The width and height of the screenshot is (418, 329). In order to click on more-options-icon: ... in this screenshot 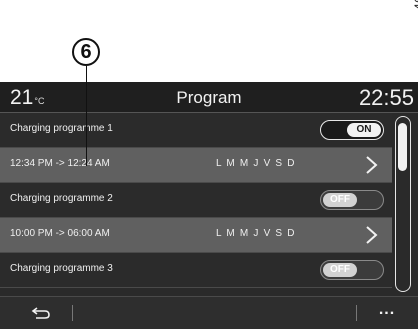, I will do `click(387, 311)`.